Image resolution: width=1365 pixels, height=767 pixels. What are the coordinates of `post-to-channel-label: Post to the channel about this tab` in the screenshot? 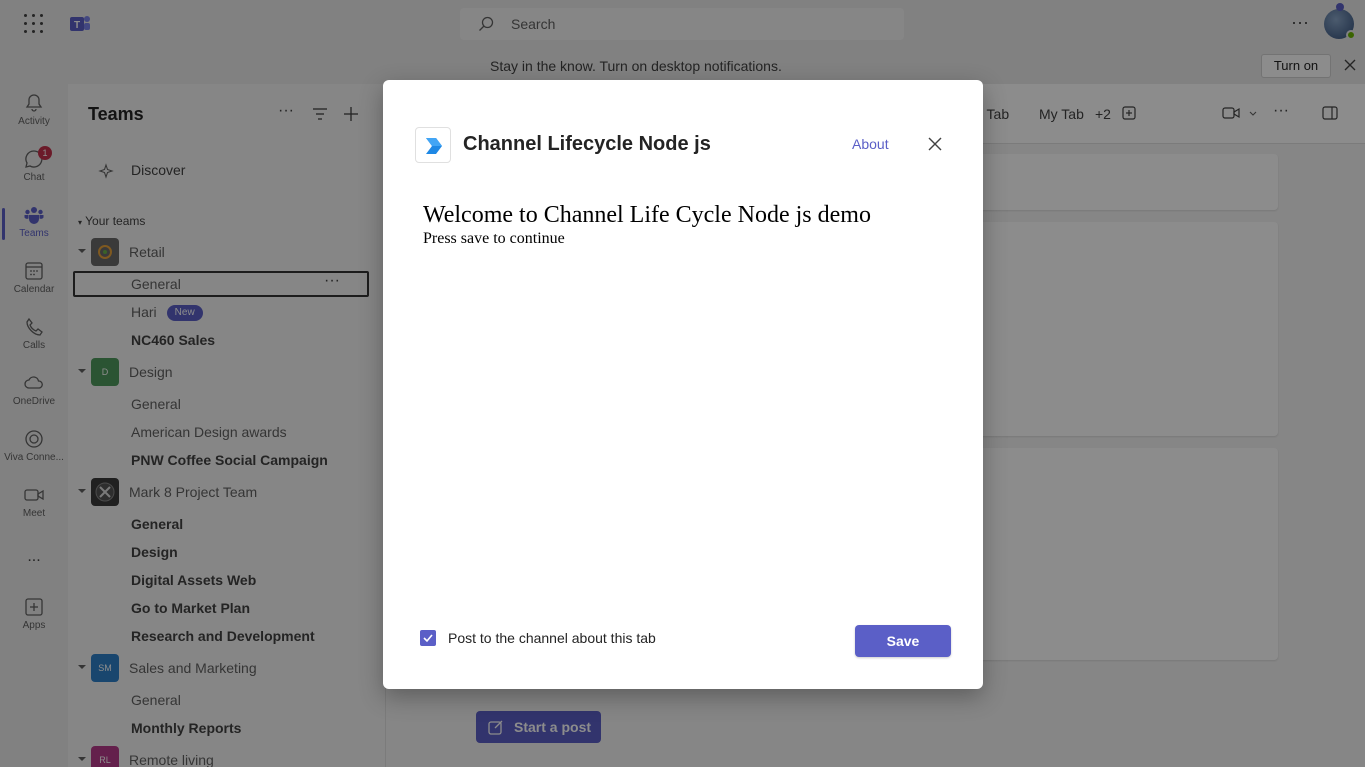 It's located at (552, 638).